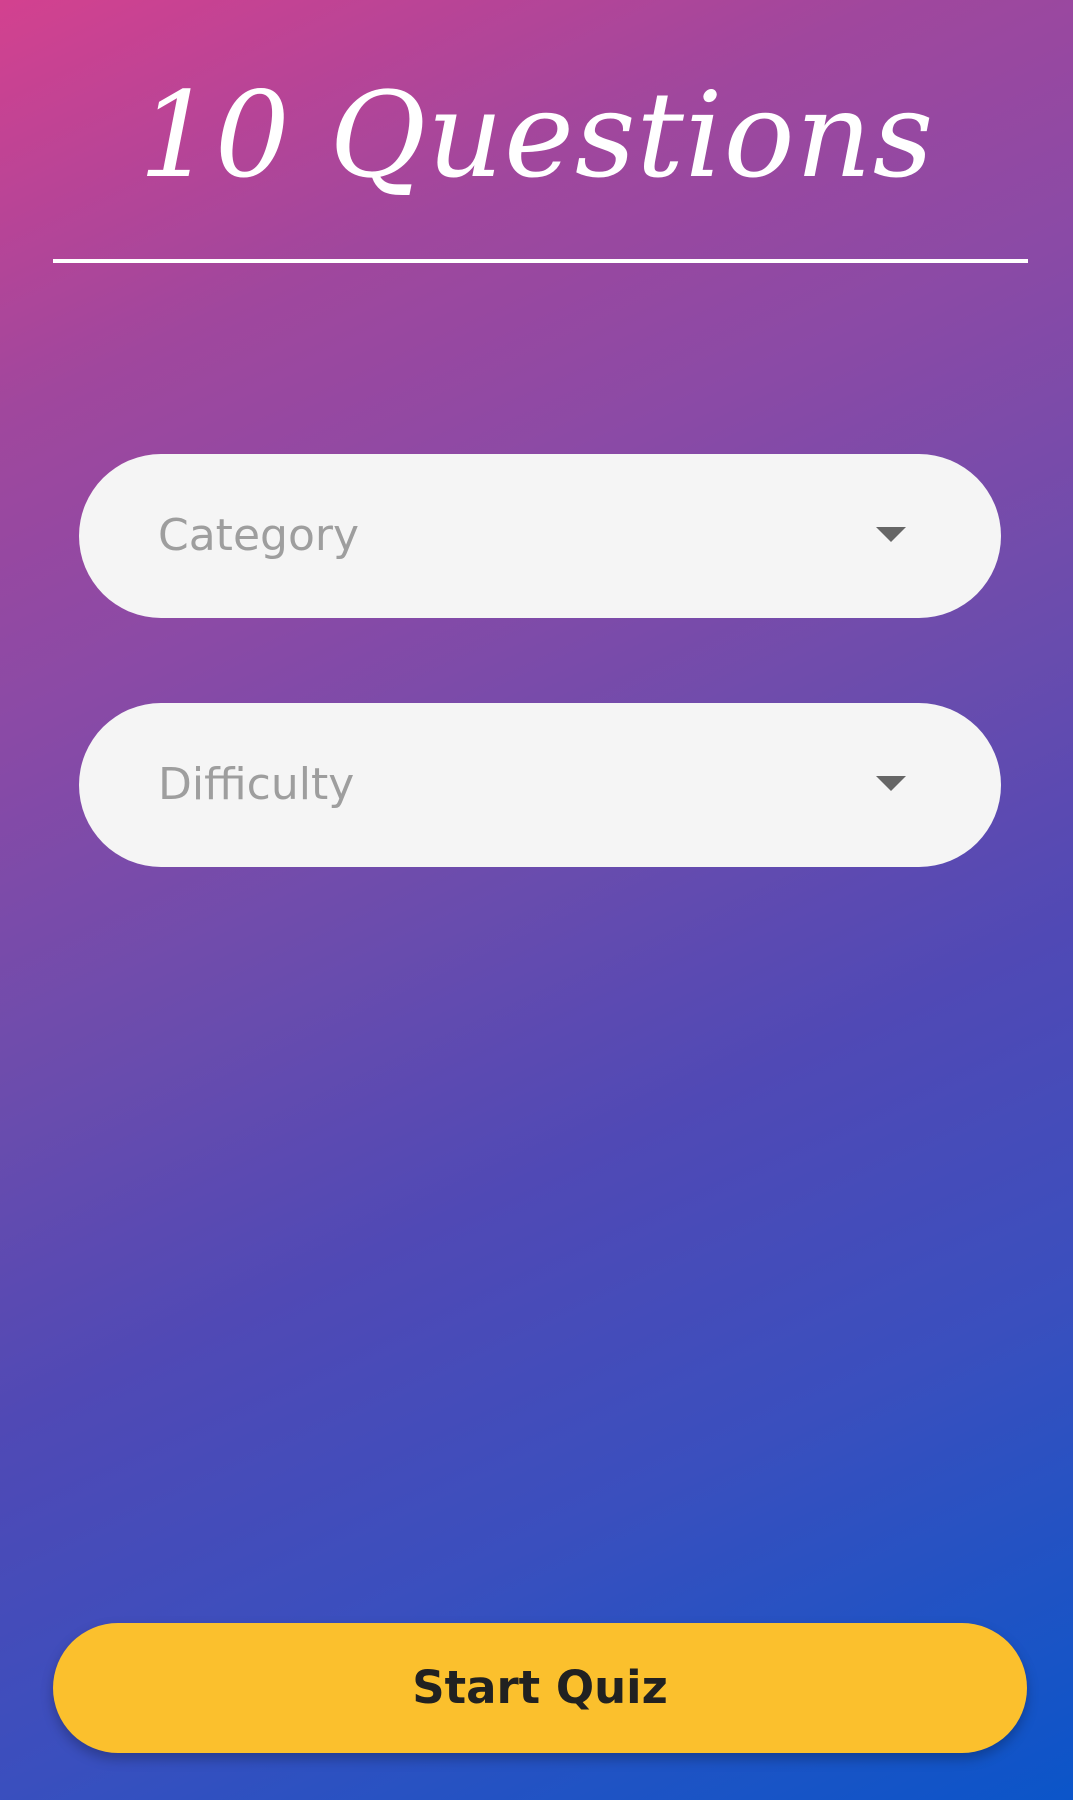 The width and height of the screenshot is (1073, 1800). I want to click on difficulty-placeholder: Difficulty, so click(256, 784).